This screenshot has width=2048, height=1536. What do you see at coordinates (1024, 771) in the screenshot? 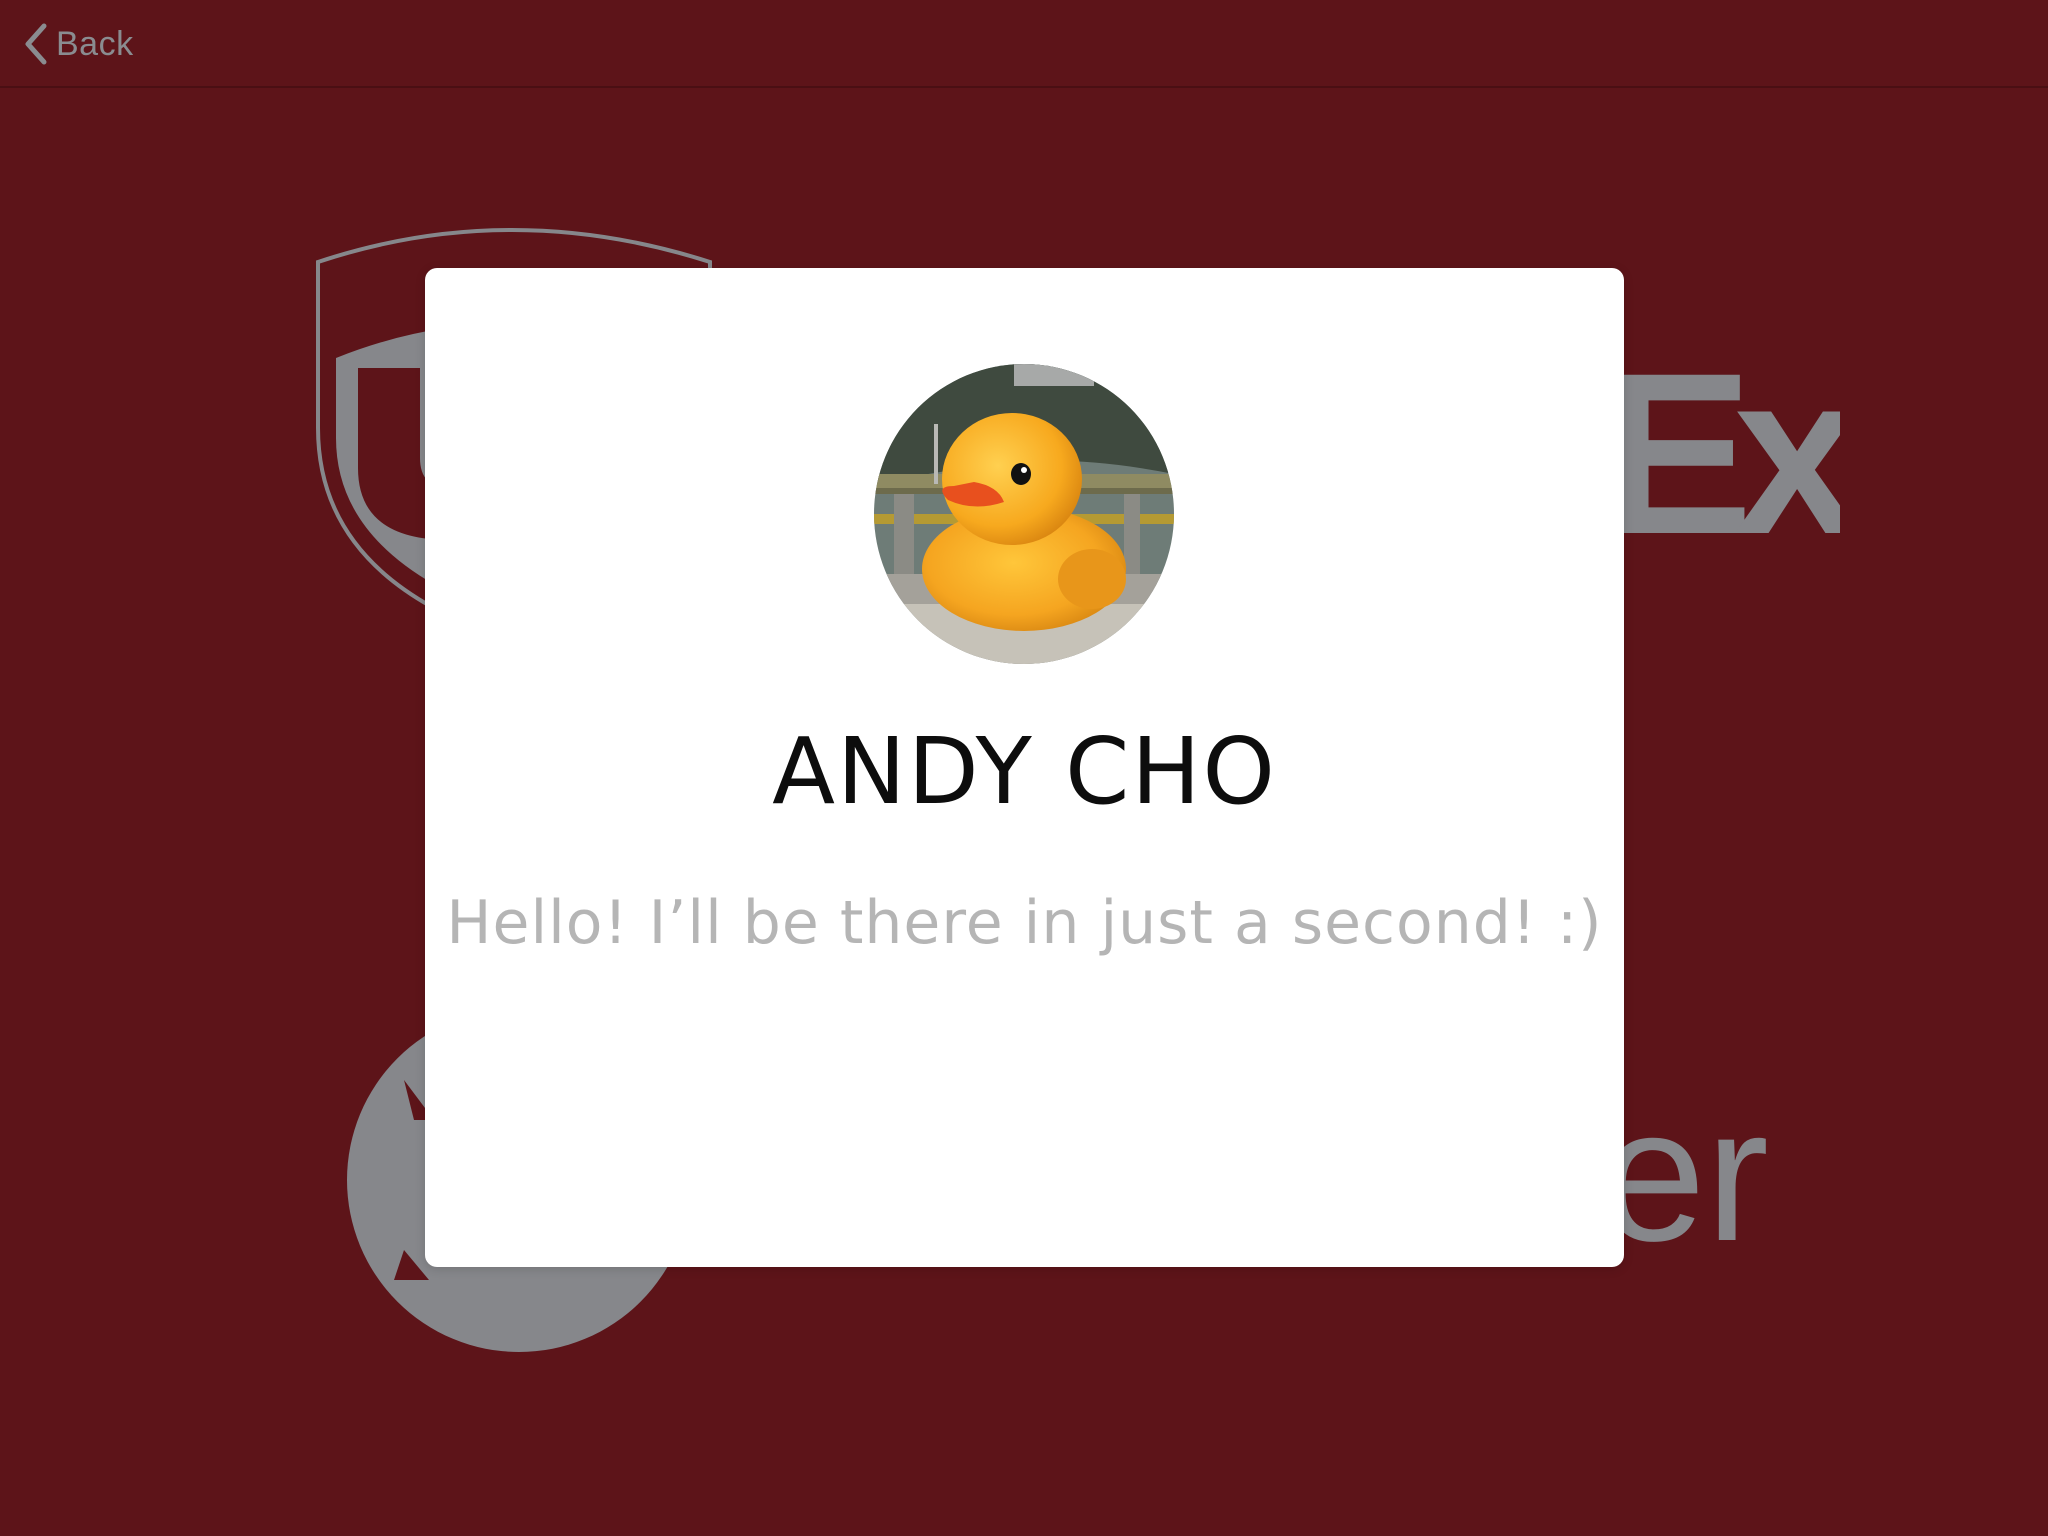
I see `agent-name: ANDY CHO` at bounding box center [1024, 771].